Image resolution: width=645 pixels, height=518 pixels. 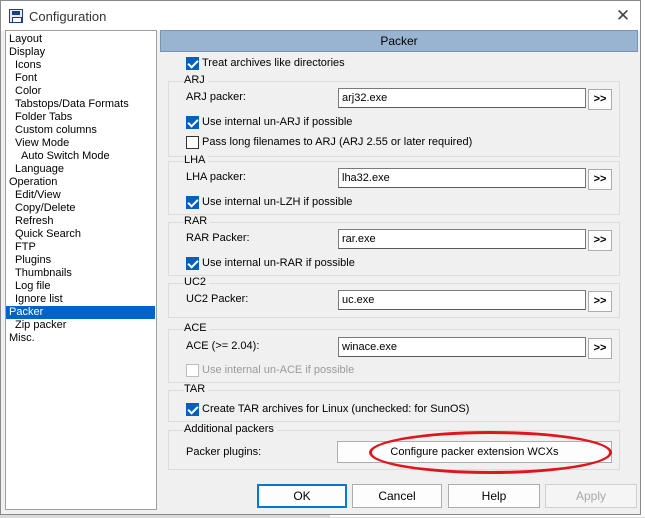 I want to click on title-bar: Configuration ✕, so click(x=320, y=16).